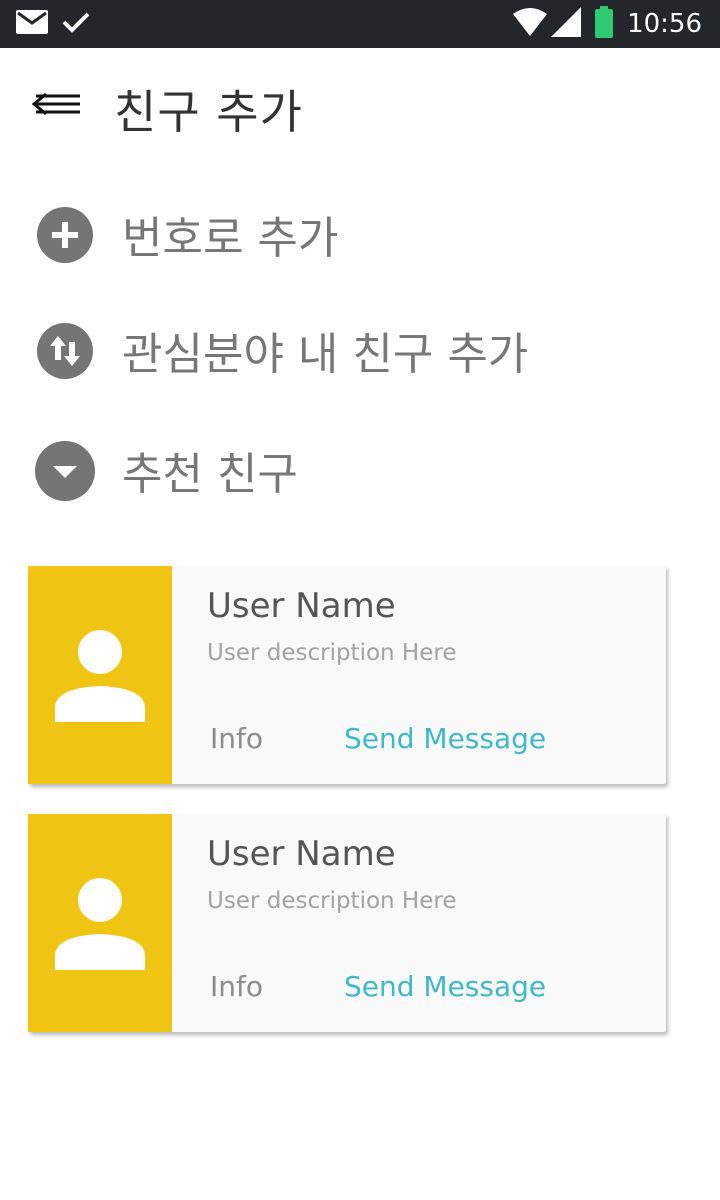  I want to click on signal-icon, so click(566, 24).